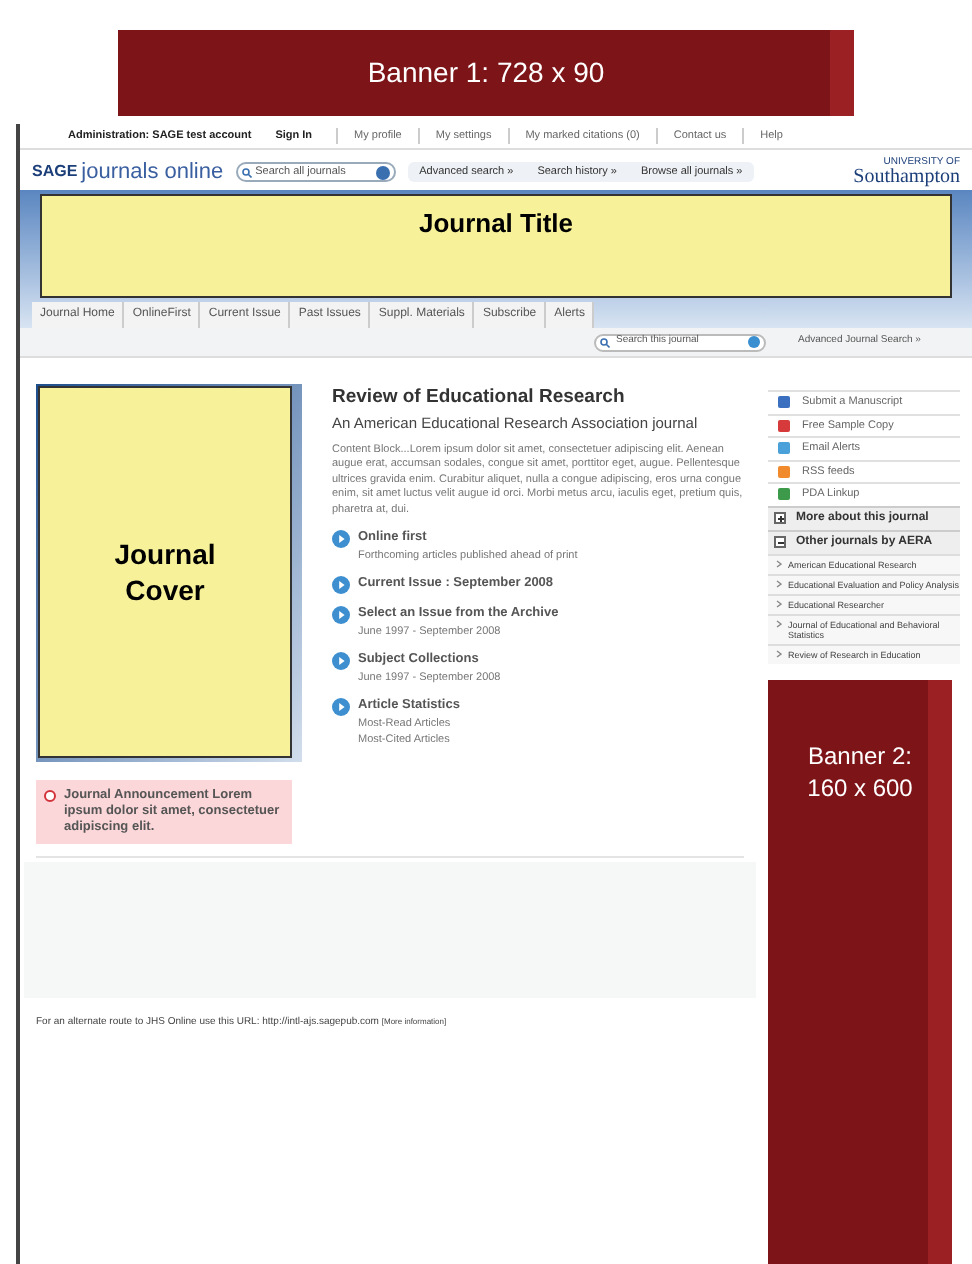 Image resolution: width=972 pixels, height=1264 pixels. What do you see at coordinates (165, 572) in the screenshot?
I see `cover-label: Journal Cover` at bounding box center [165, 572].